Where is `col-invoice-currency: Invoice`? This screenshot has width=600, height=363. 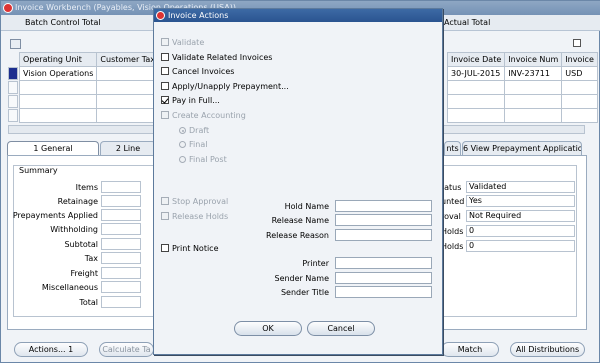
col-invoice-currency: Invoice is located at coordinates (579, 59).